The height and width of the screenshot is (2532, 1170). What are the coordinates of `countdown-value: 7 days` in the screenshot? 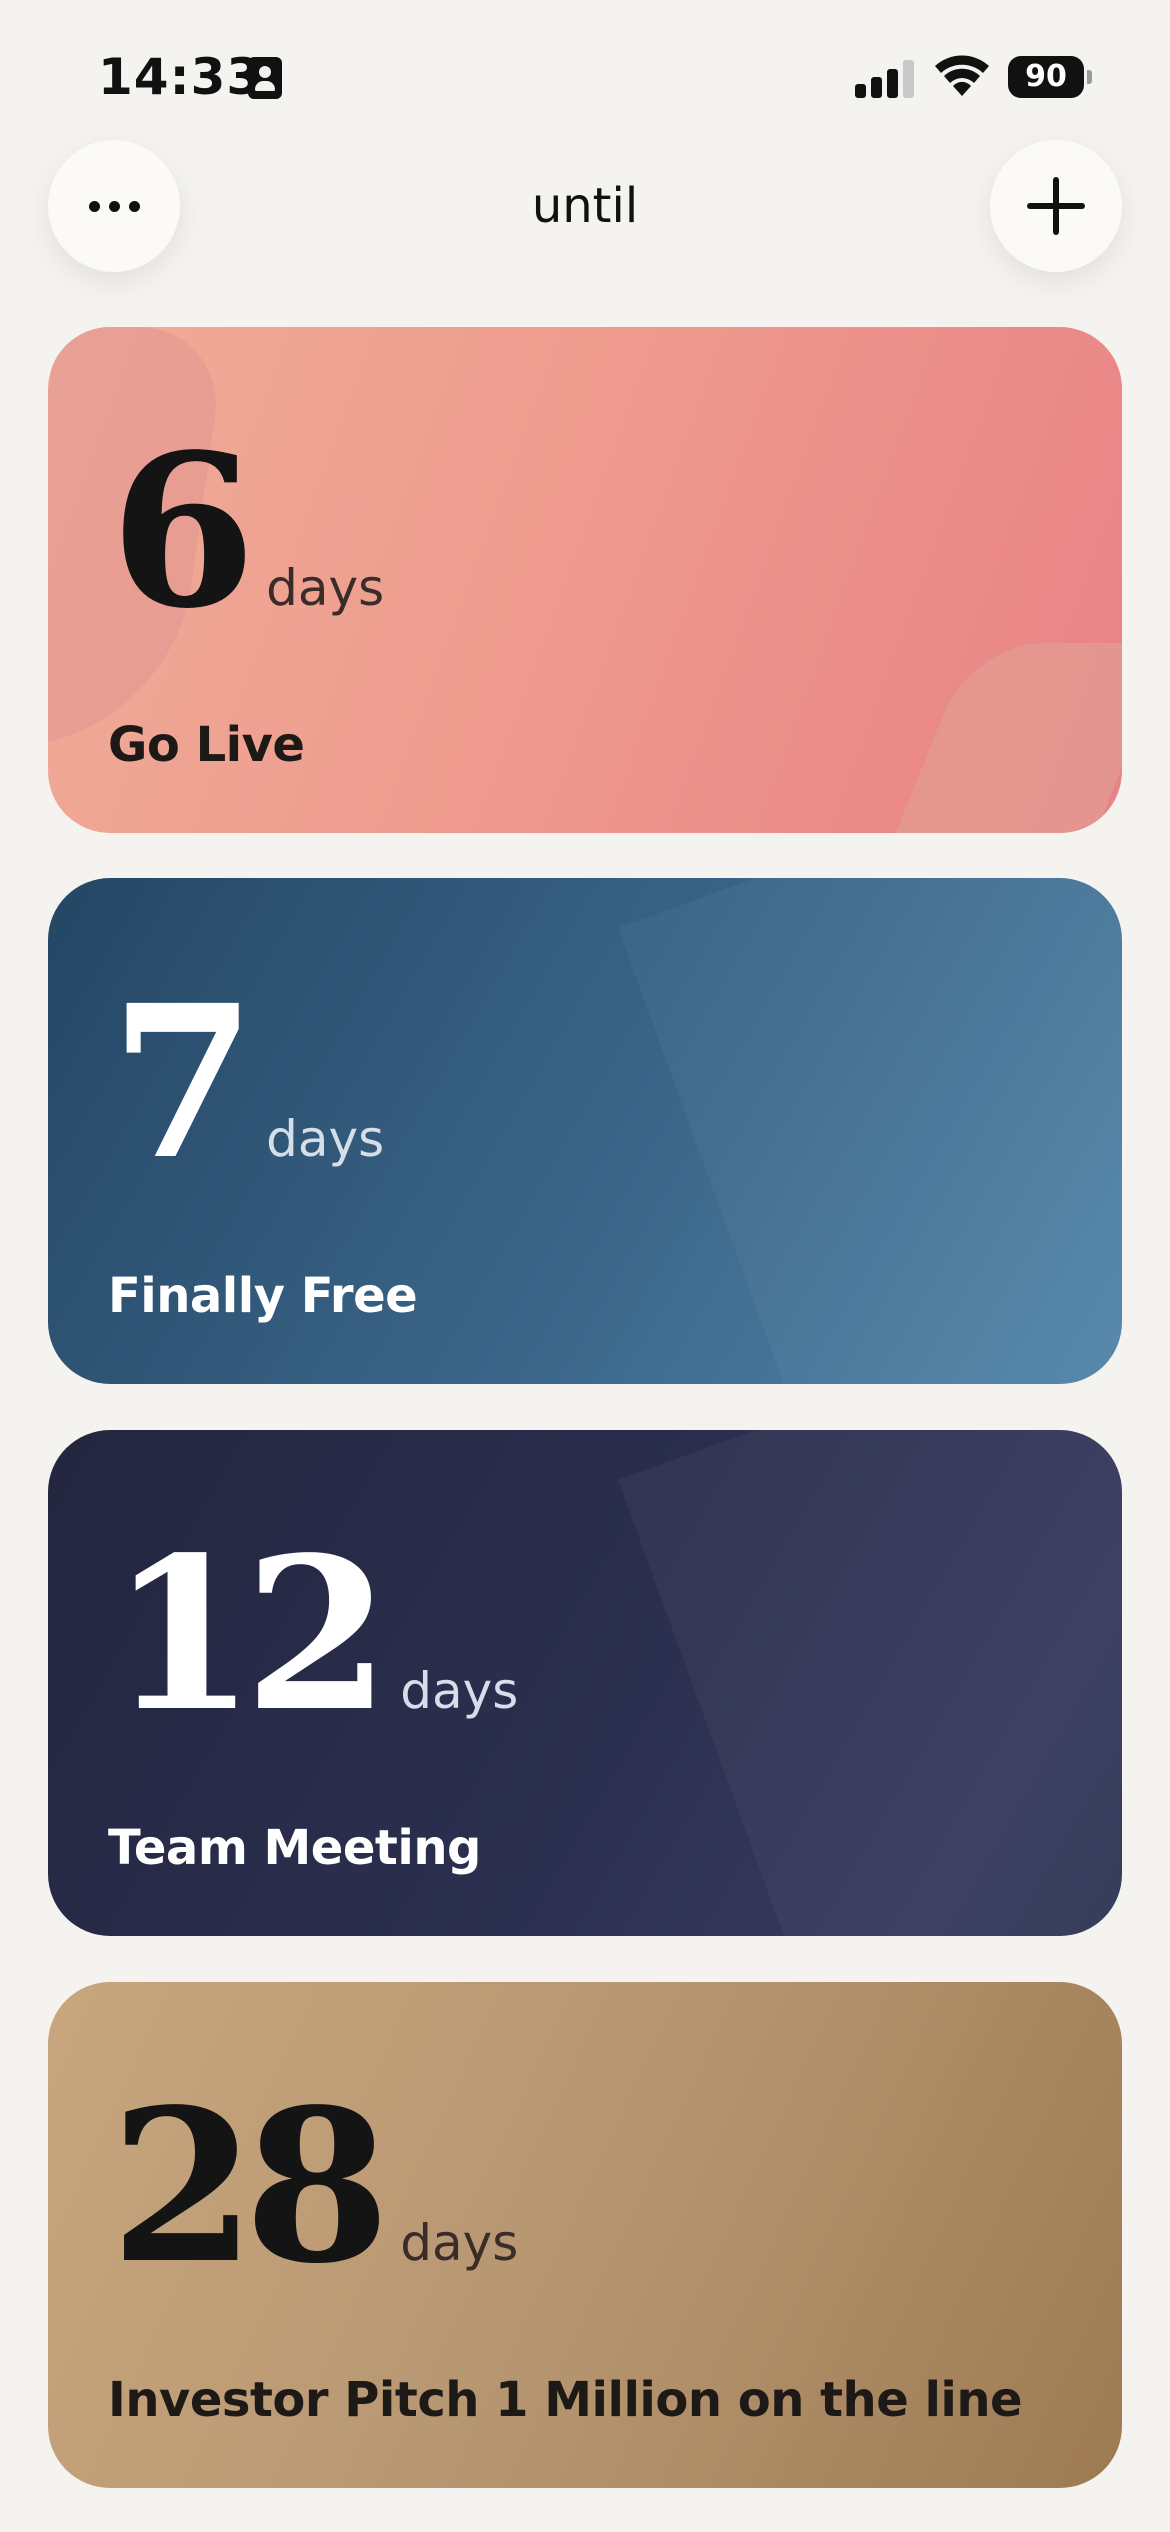 It's located at (247, 1083).